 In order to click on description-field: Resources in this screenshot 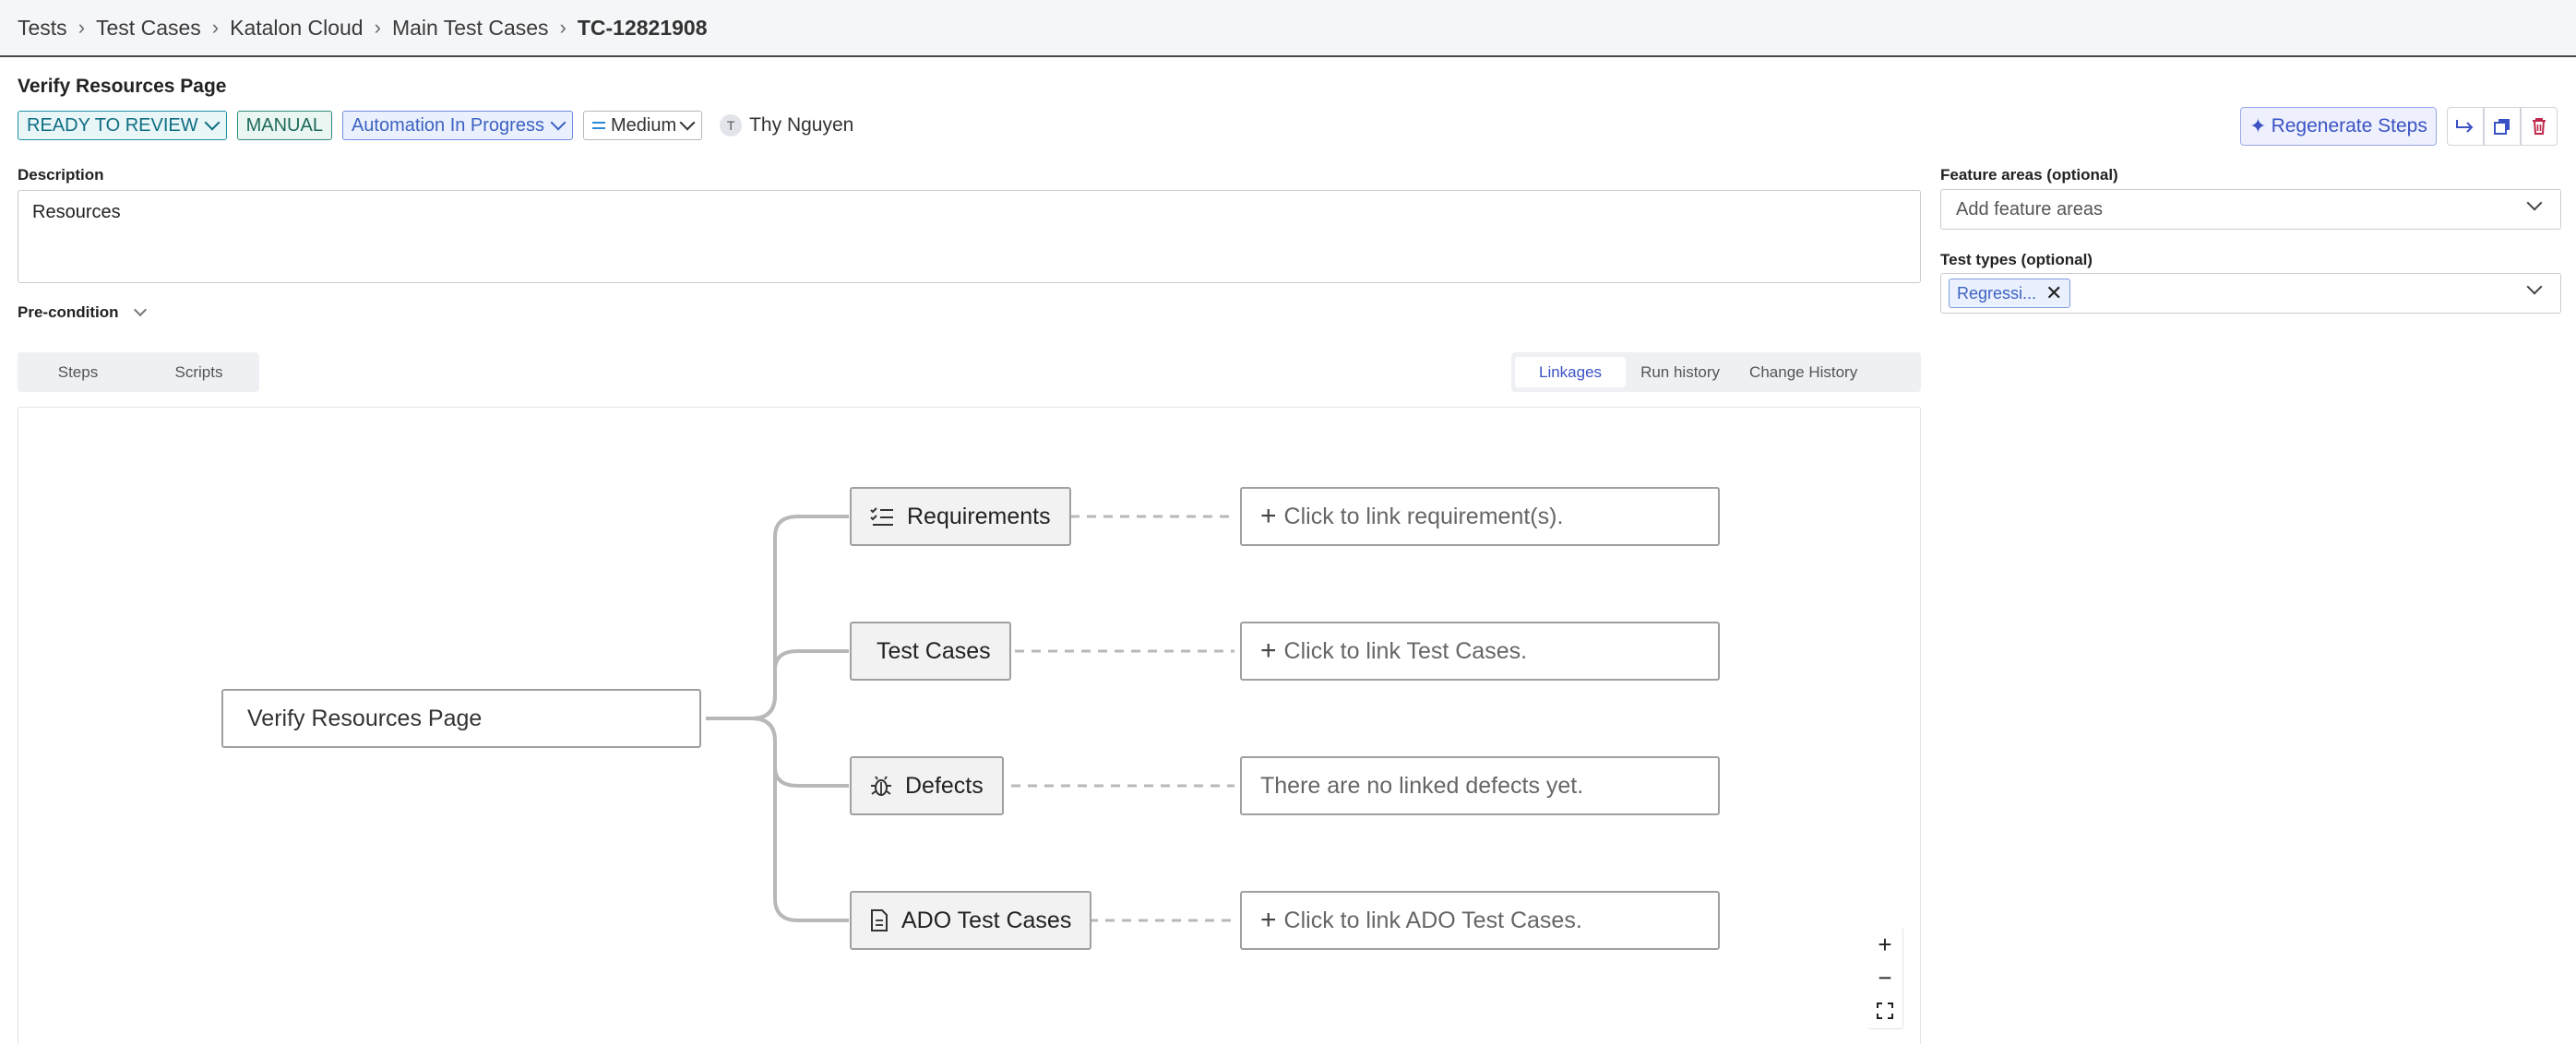, I will do `click(969, 237)`.